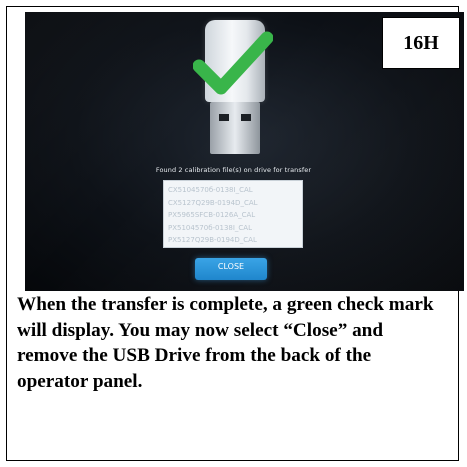  I want to click on close-button: CLOSE, so click(231, 269).